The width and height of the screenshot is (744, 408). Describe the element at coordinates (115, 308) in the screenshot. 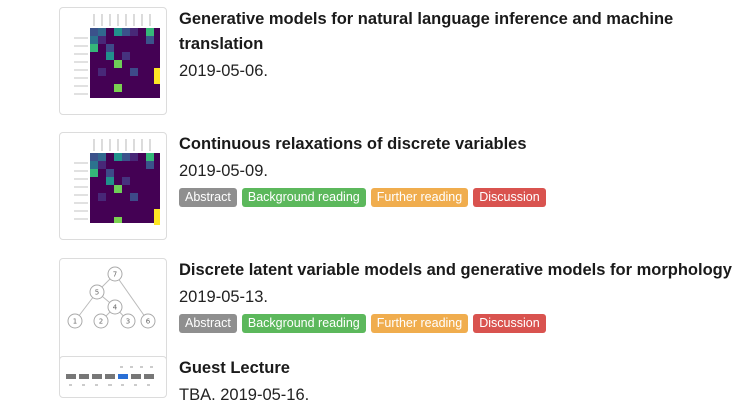

I see `graph-node-label: 4` at that location.